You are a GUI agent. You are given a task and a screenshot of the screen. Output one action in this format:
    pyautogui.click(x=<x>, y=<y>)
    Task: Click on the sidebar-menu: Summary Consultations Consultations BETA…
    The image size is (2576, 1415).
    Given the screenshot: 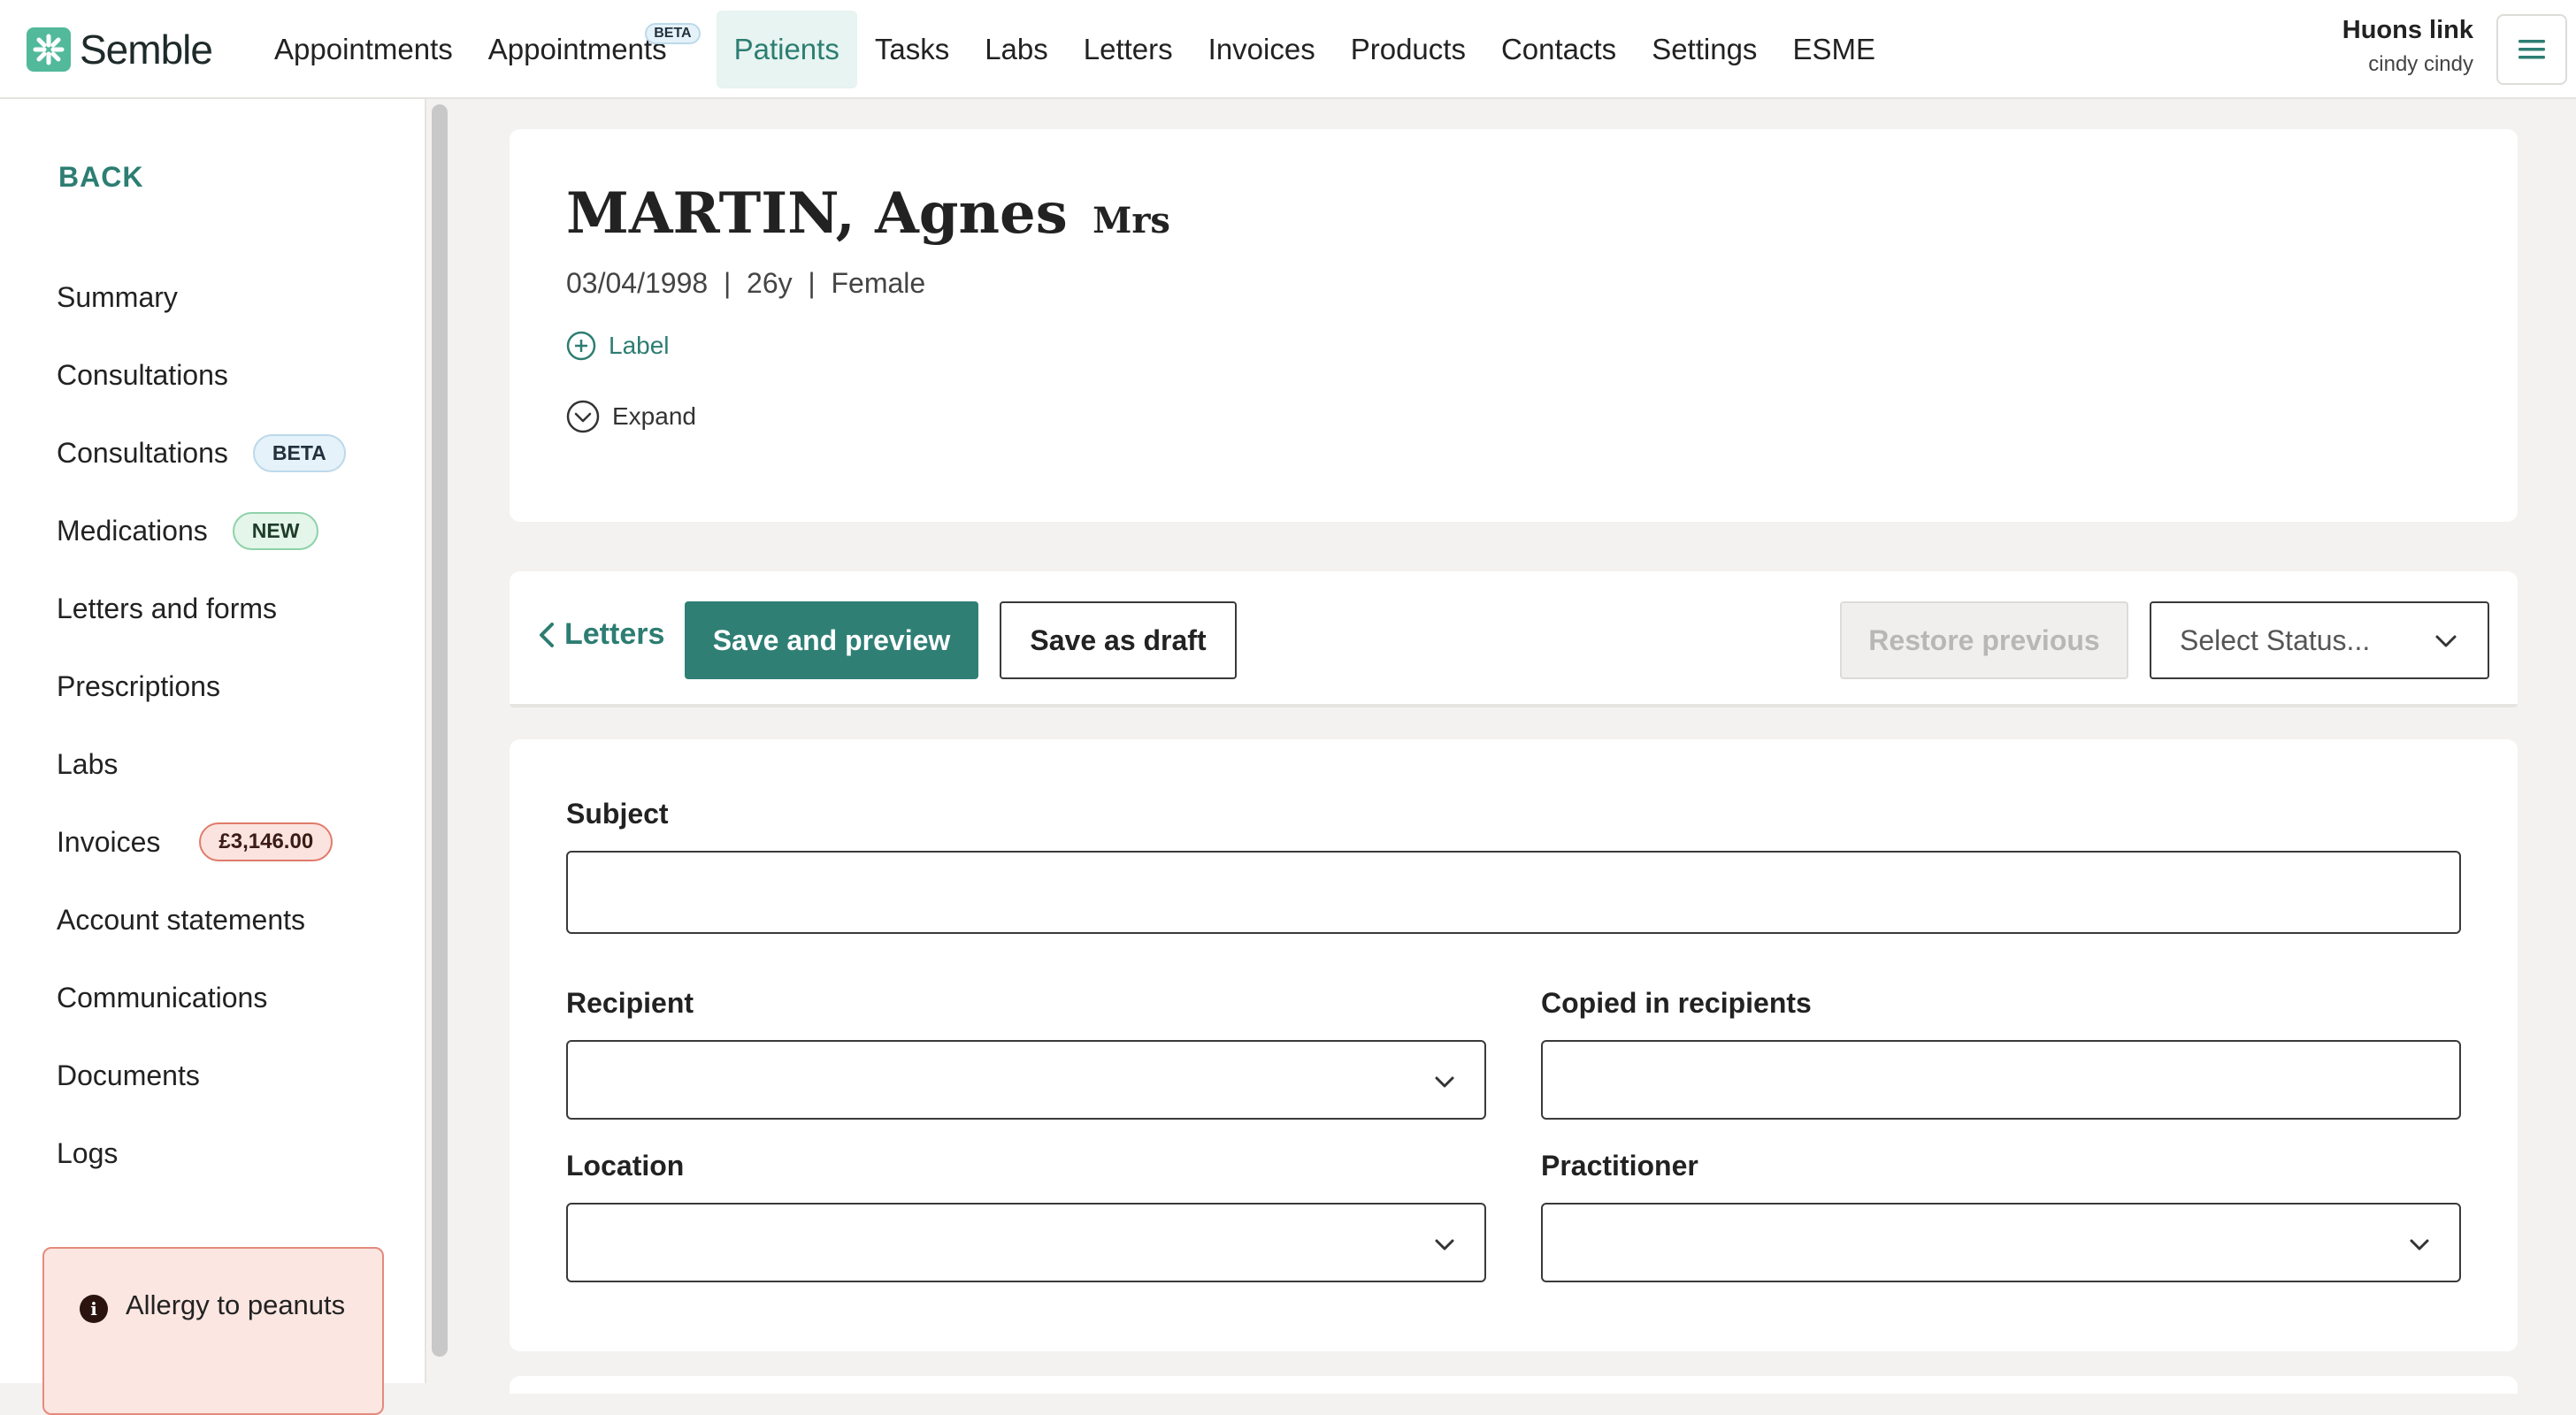 What is the action you would take?
    pyautogui.click(x=201, y=725)
    